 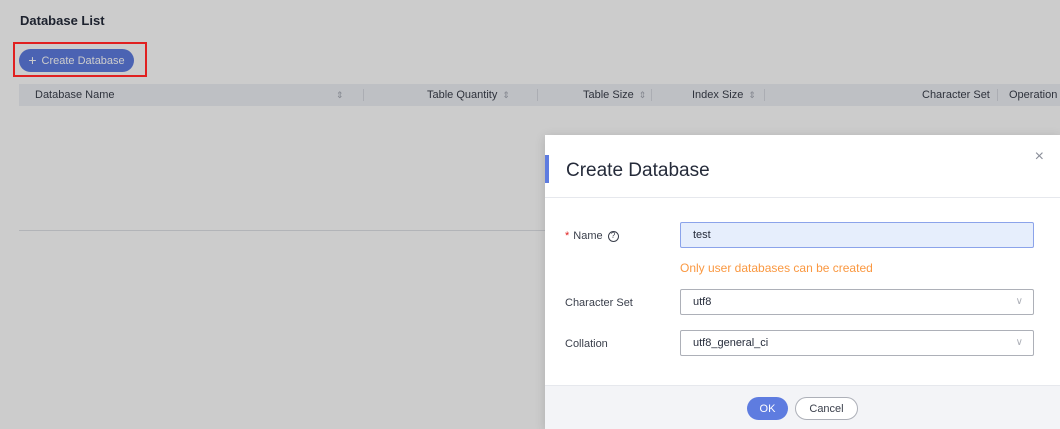 What do you see at coordinates (80, 59) in the screenshot?
I see `highlight-annotation` at bounding box center [80, 59].